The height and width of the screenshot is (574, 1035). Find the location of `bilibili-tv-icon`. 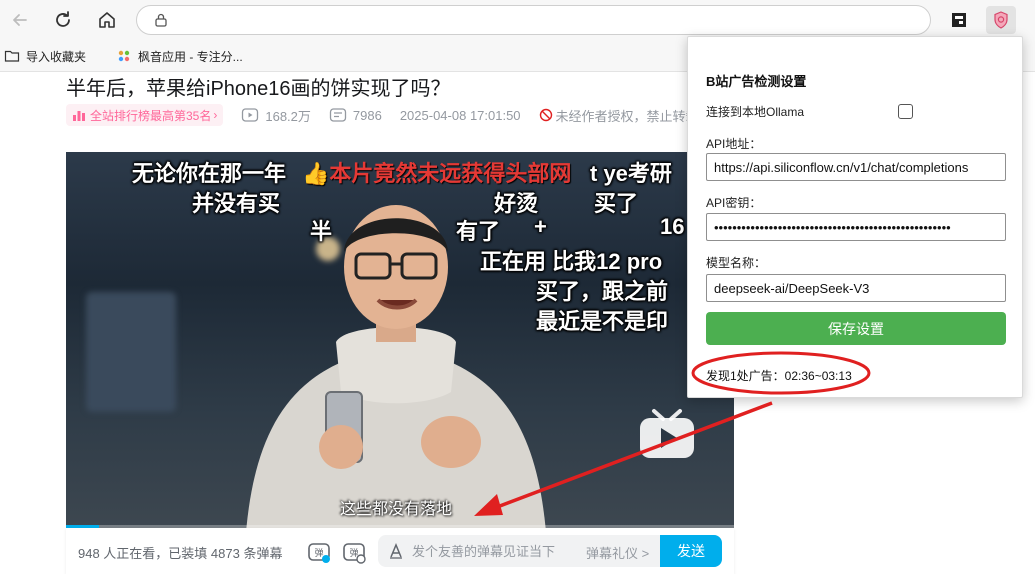

bilibili-tv-icon is located at coordinates (667, 433).